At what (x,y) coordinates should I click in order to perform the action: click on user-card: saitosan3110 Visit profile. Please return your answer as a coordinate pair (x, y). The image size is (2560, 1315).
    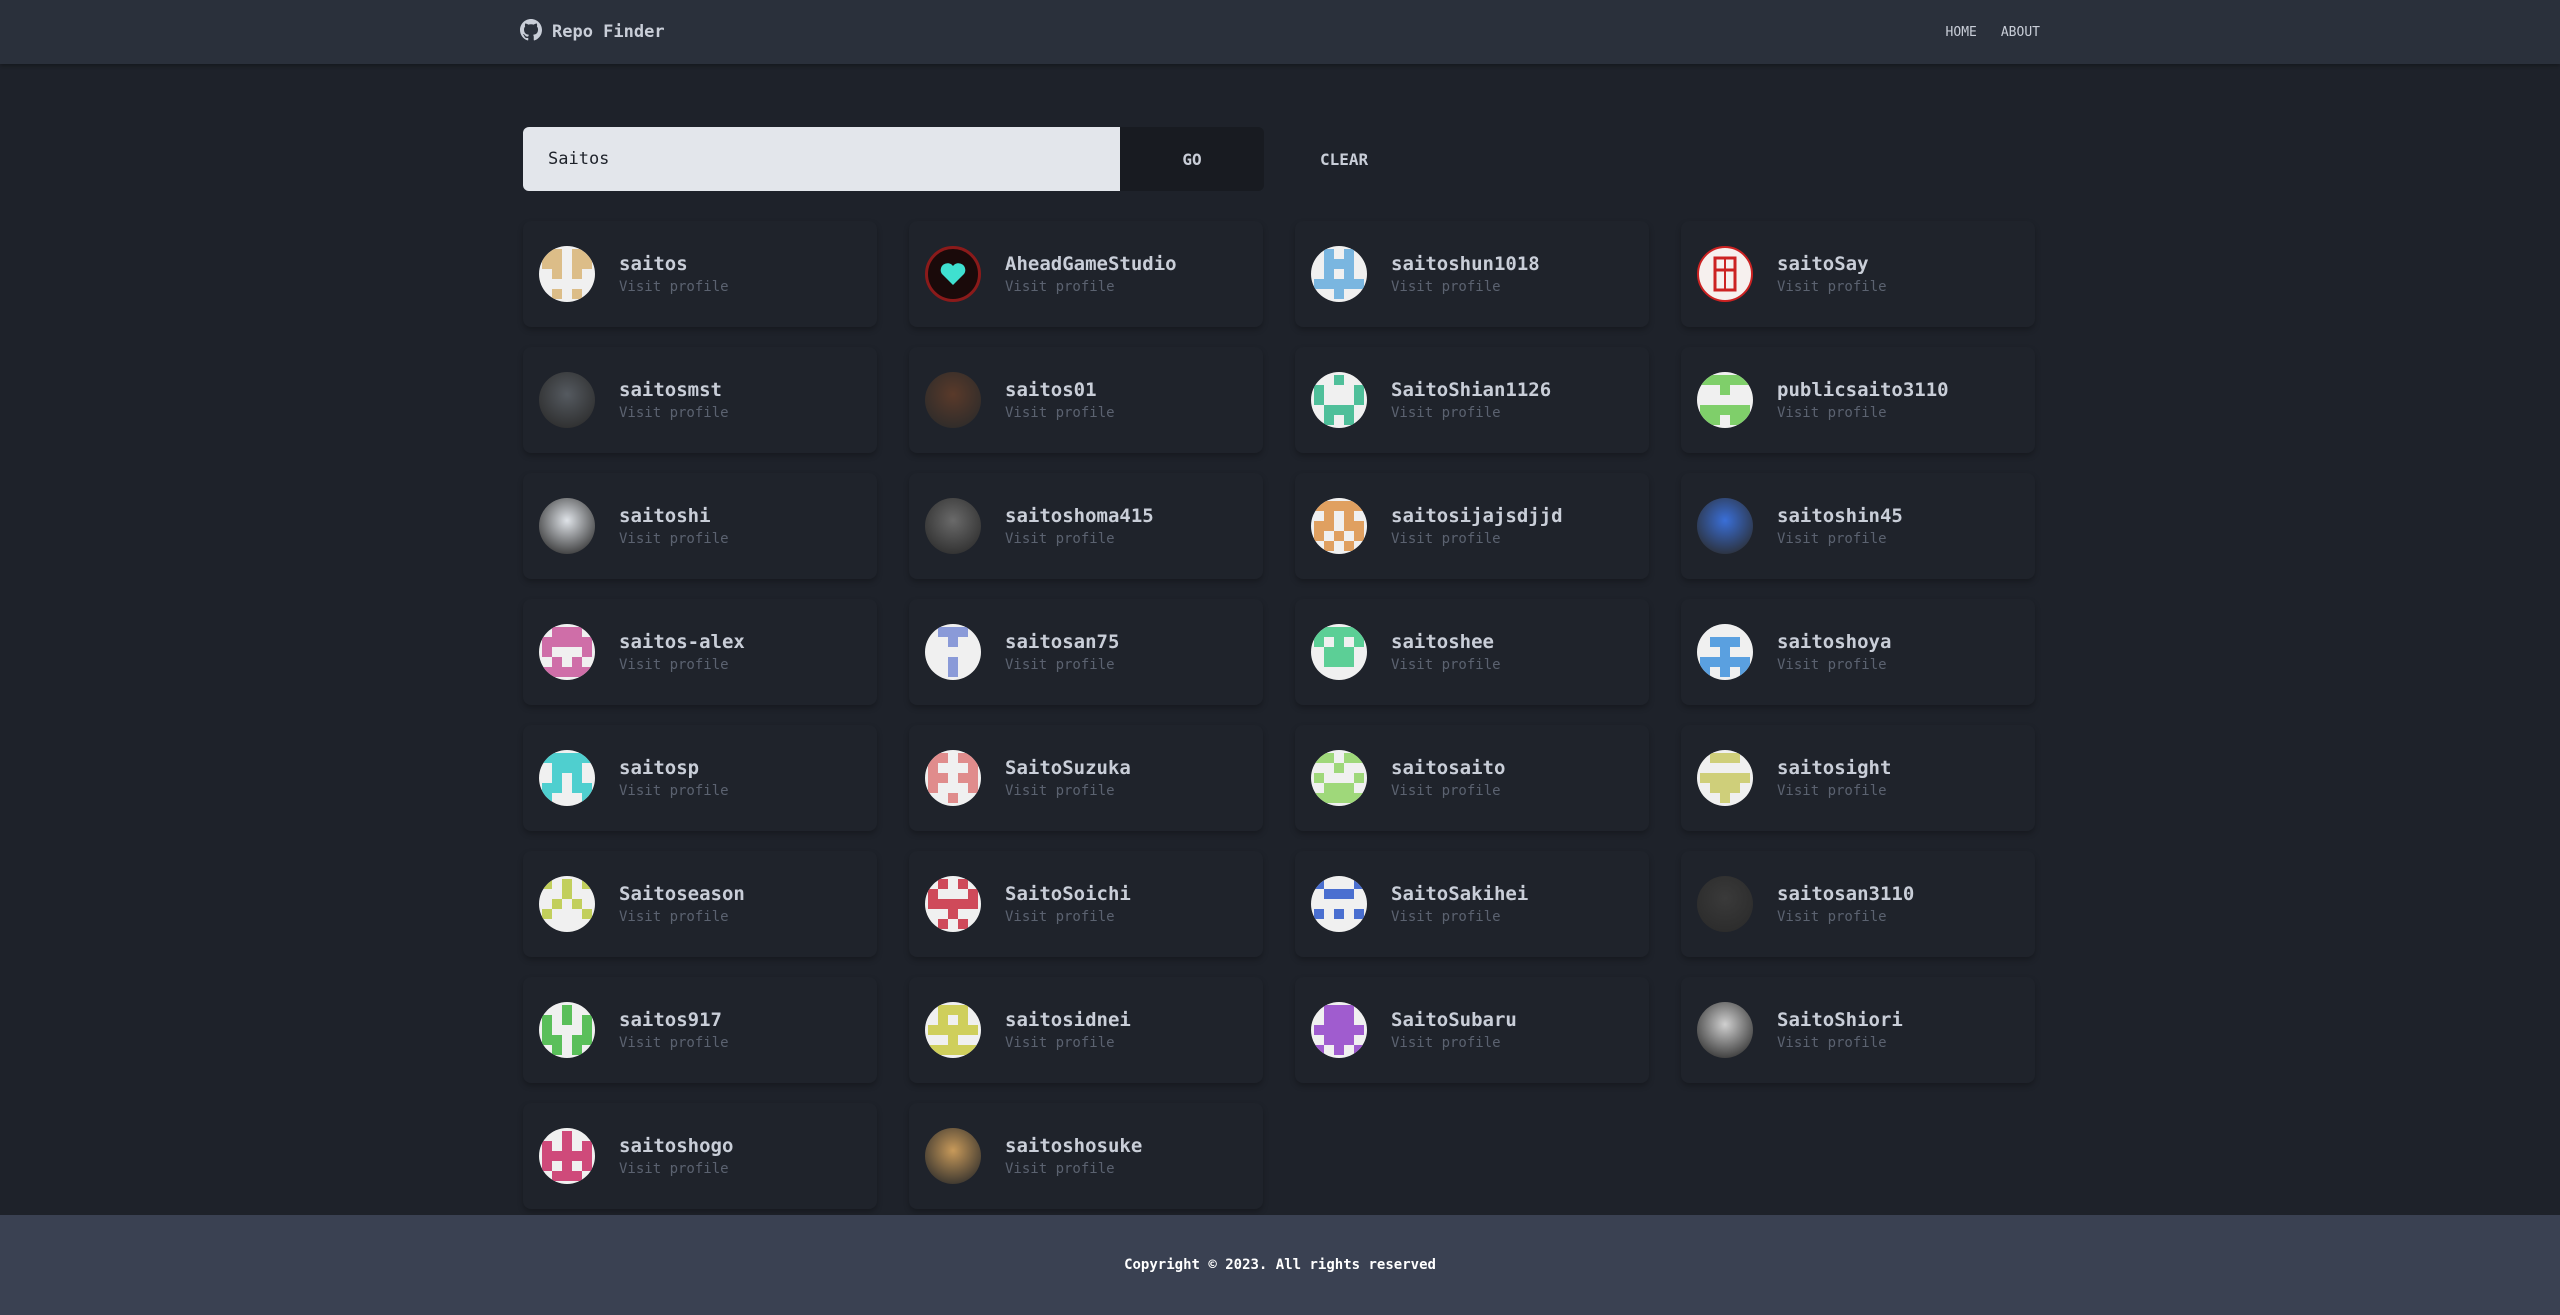
    Looking at the image, I should click on (1858, 904).